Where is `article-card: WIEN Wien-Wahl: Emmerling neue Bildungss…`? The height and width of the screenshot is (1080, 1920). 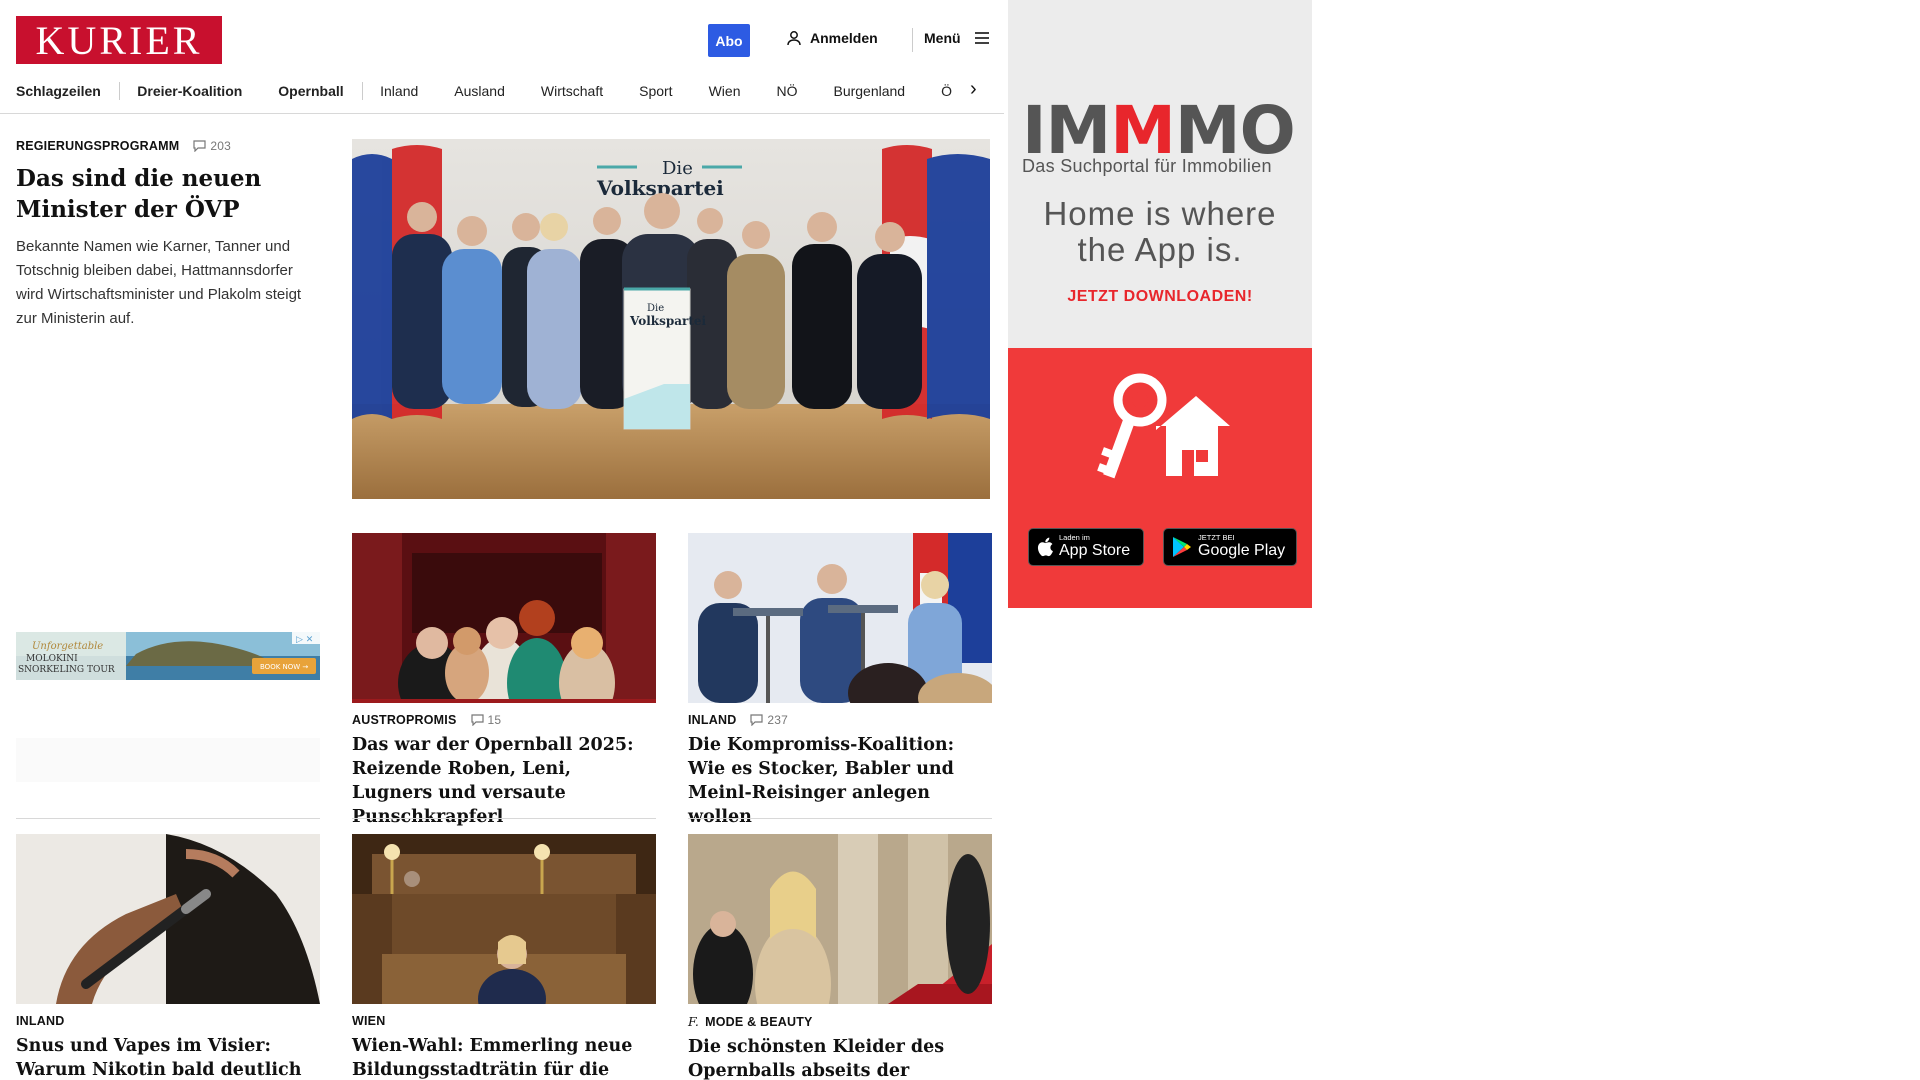 article-card: WIEN Wien-Wahl: Emmerling neue Bildungss… is located at coordinates (504, 957).